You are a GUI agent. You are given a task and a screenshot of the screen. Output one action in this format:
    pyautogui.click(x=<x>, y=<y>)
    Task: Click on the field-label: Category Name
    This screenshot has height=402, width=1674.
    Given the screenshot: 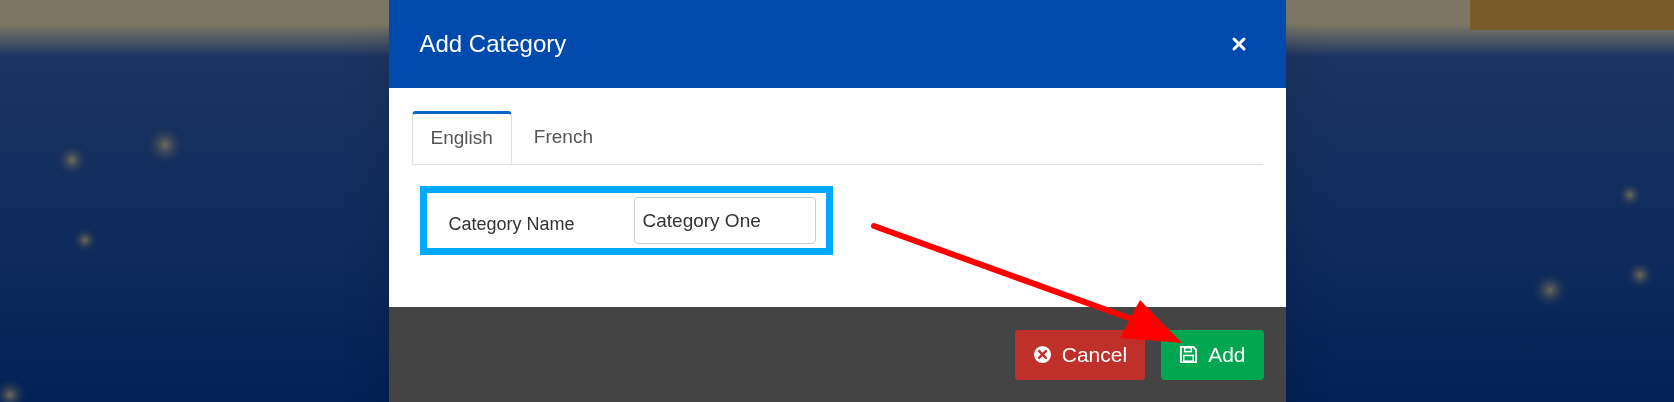 What is the action you would take?
    pyautogui.click(x=512, y=224)
    